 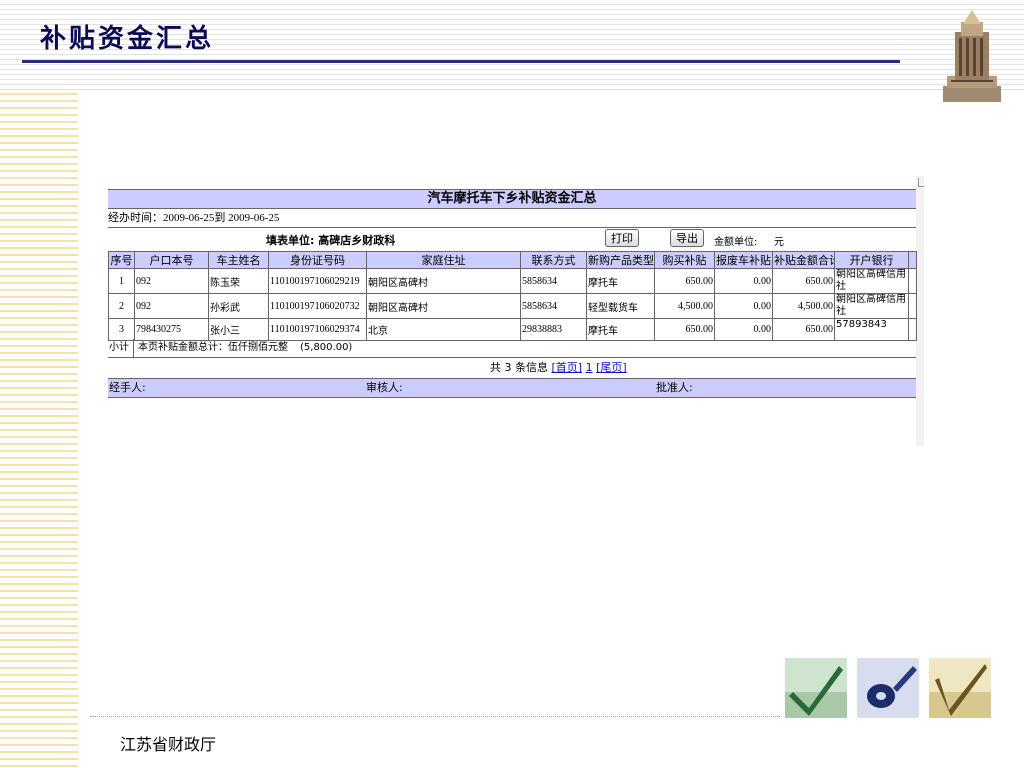 What do you see at coordinates (127, 387) in the screenshot?
I see `handler-label: 经手人:` at bounding box center [127, 387].